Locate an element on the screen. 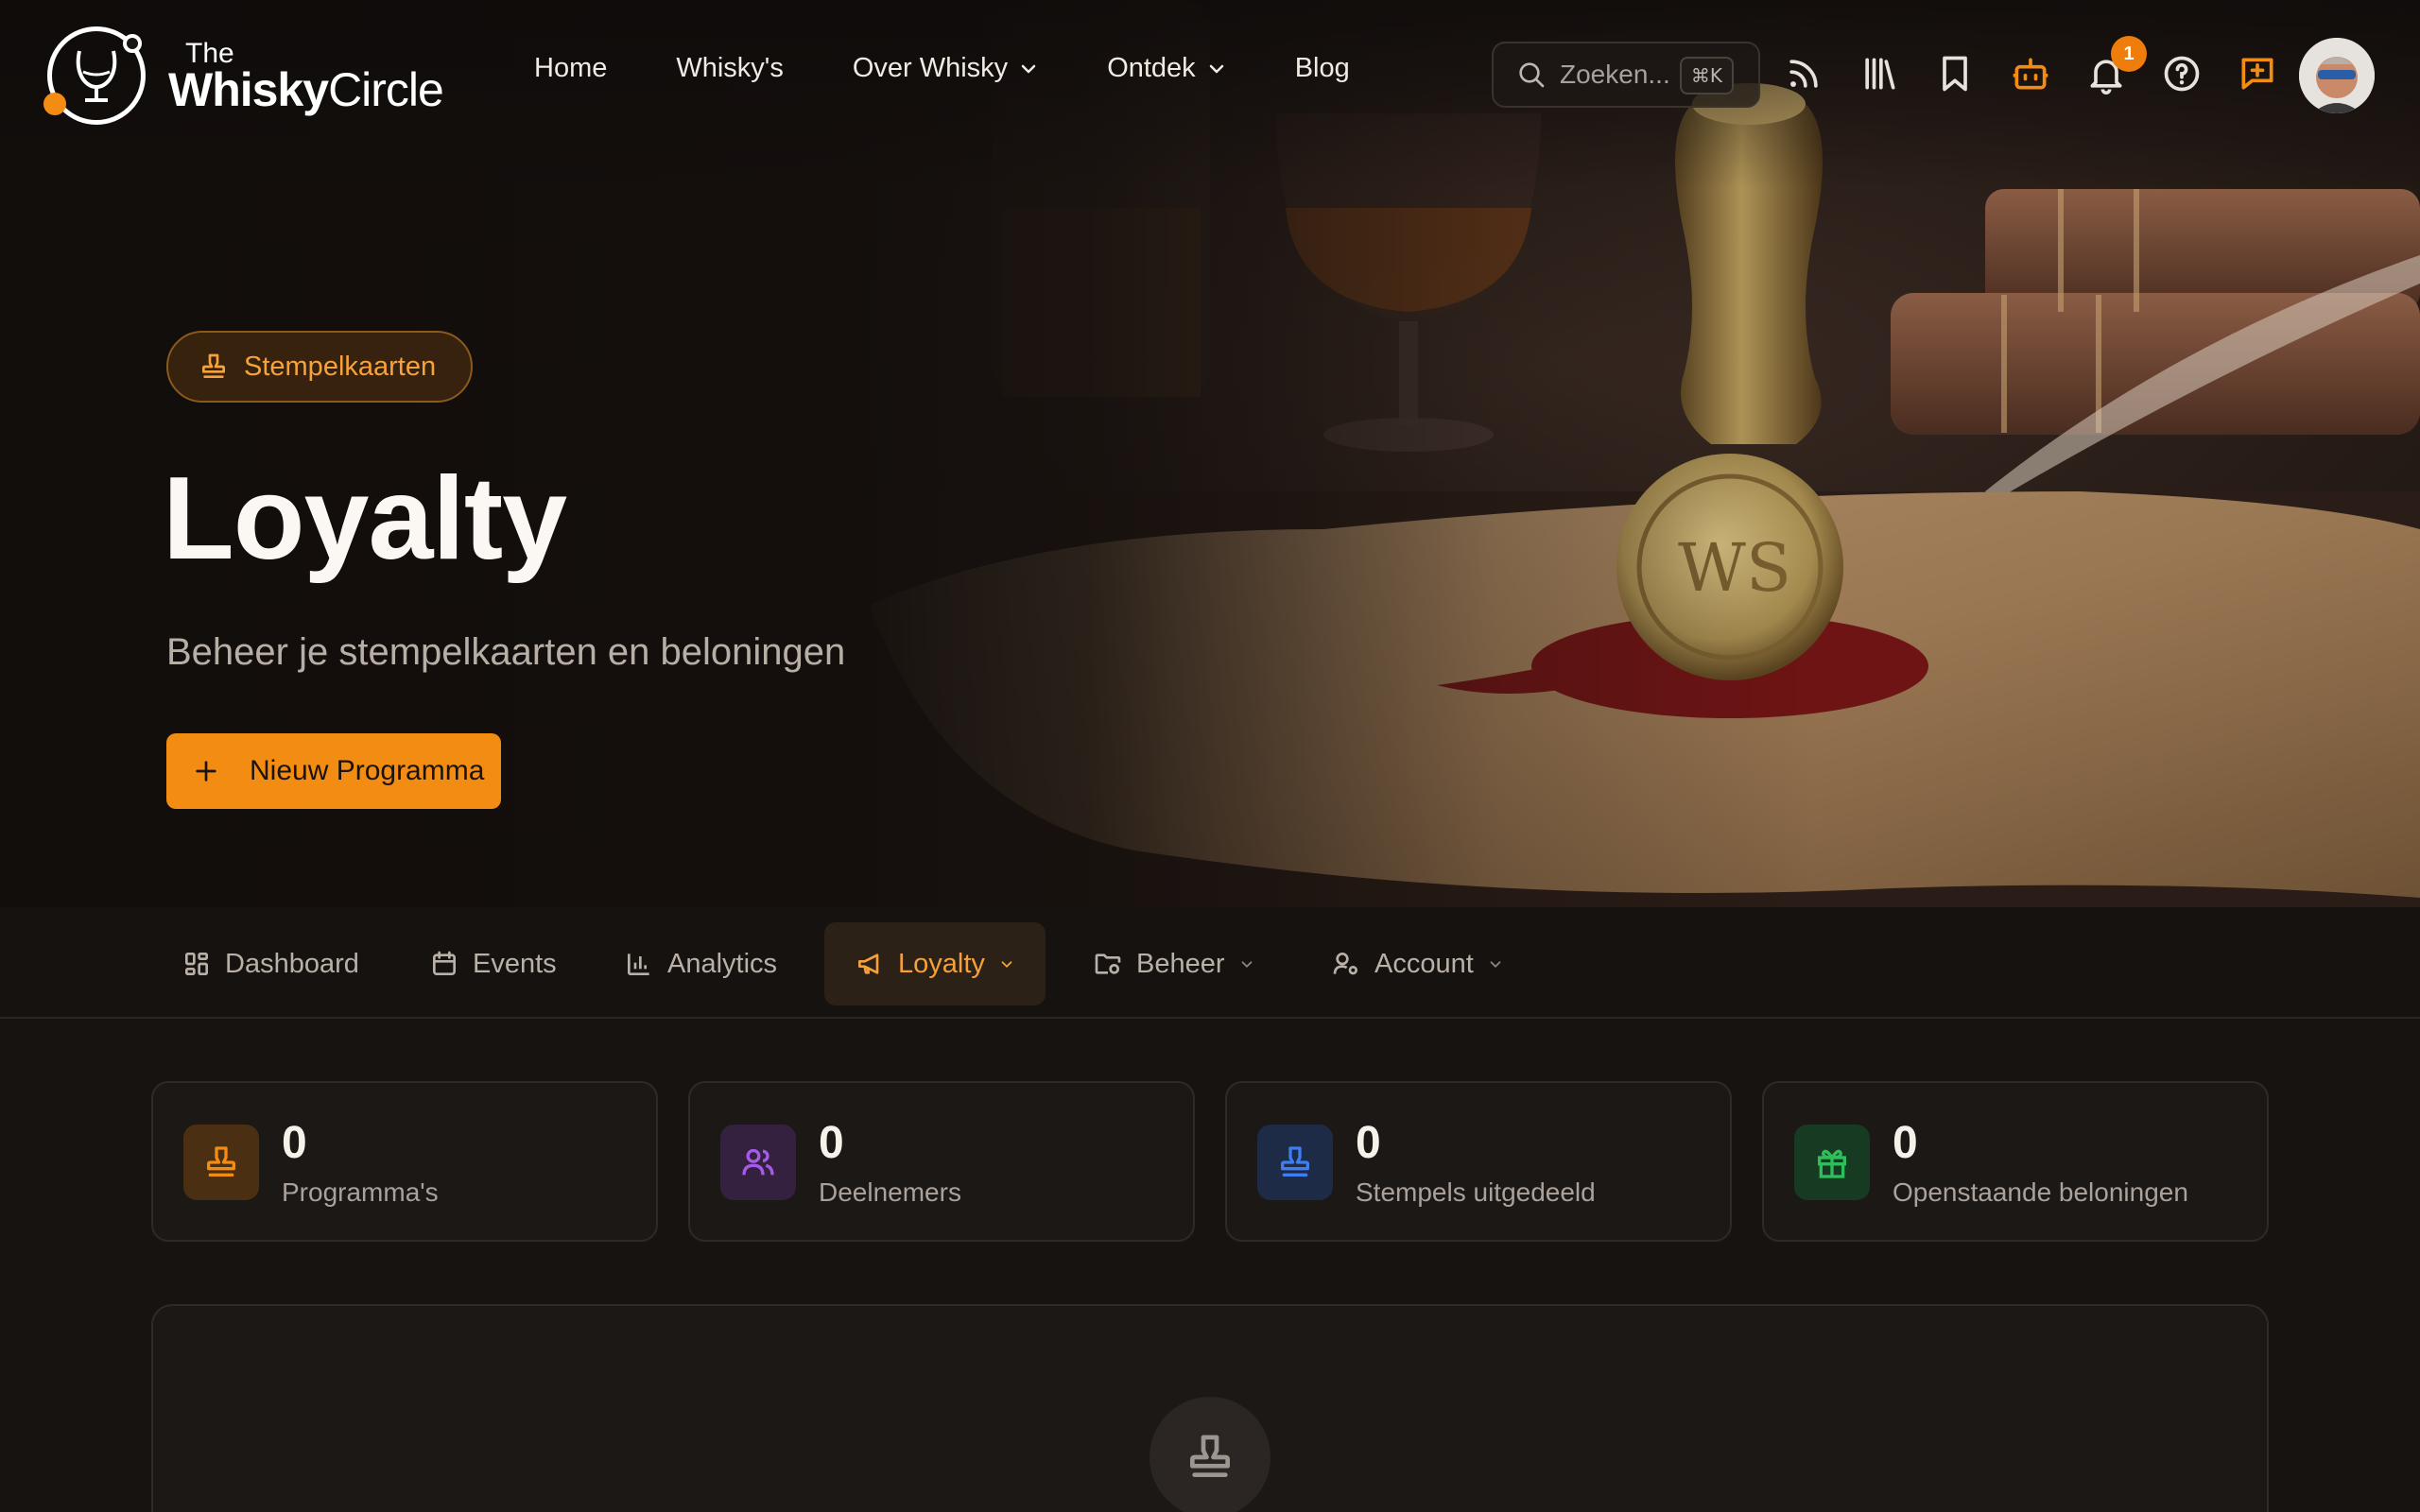  nav-ontdek-label: Ontdek is located at coordinates (1151, 68).